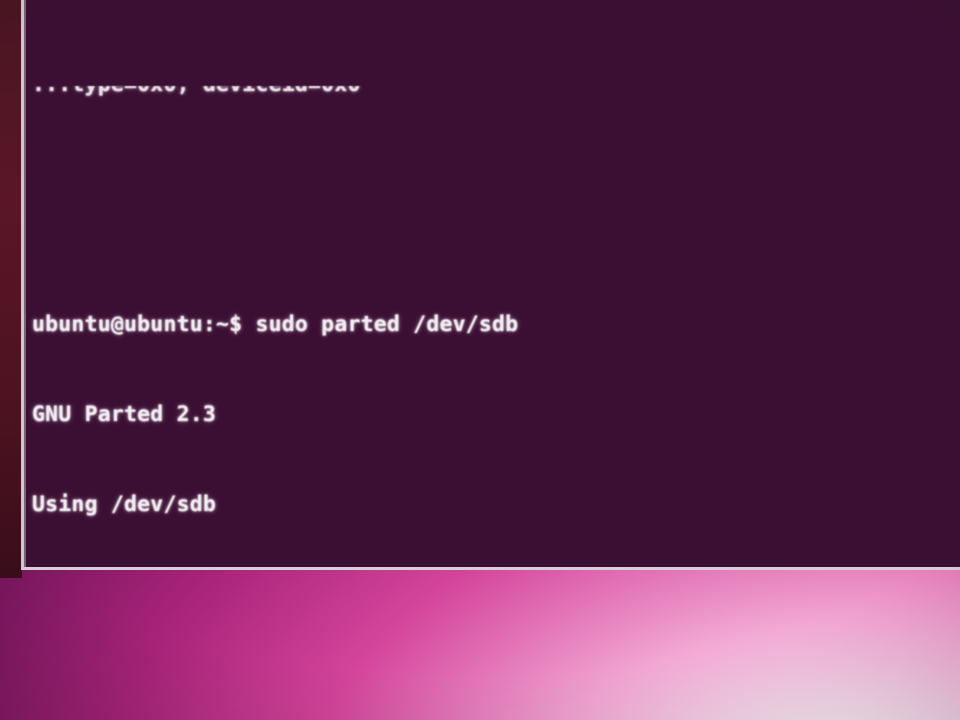  Describe the element at coordinates (124, 504) in the screenshot. I see `terminal-using-line: Using /dev/sdb` at that location.